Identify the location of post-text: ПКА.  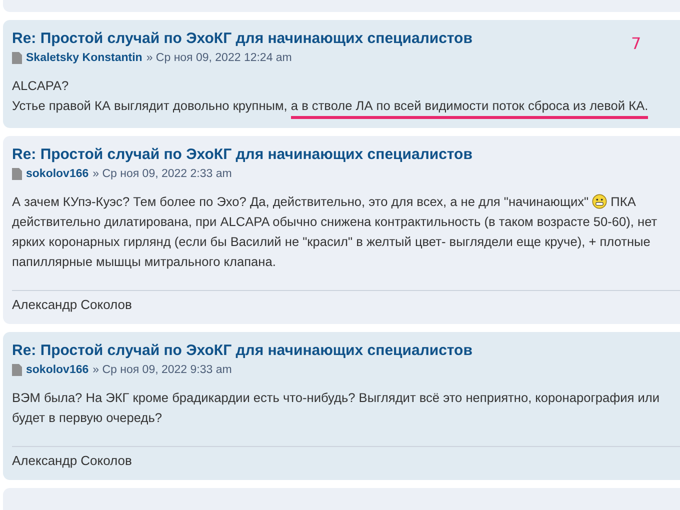
(623, 201).